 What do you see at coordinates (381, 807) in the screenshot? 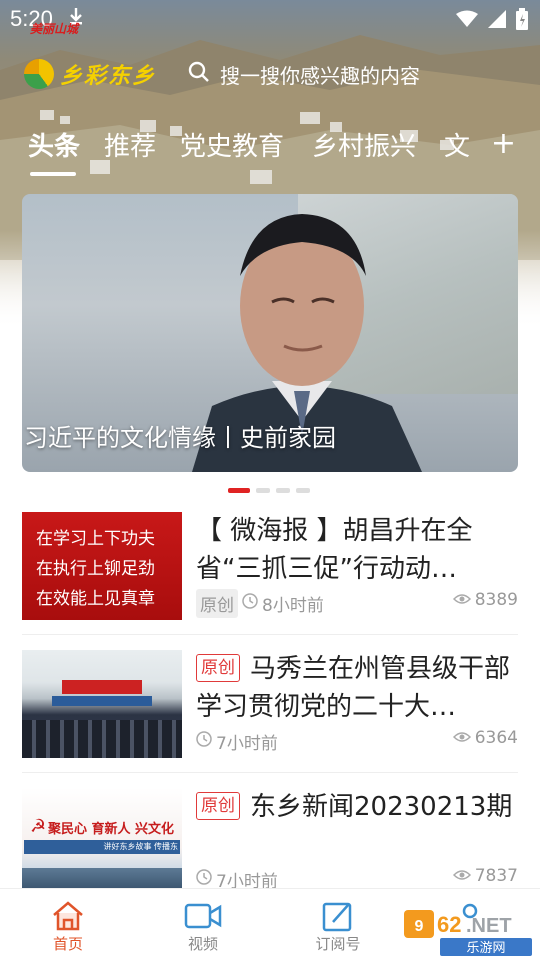
I see `news-title-text: 东乡新闻20230213期` at bounding box center [381, 807].